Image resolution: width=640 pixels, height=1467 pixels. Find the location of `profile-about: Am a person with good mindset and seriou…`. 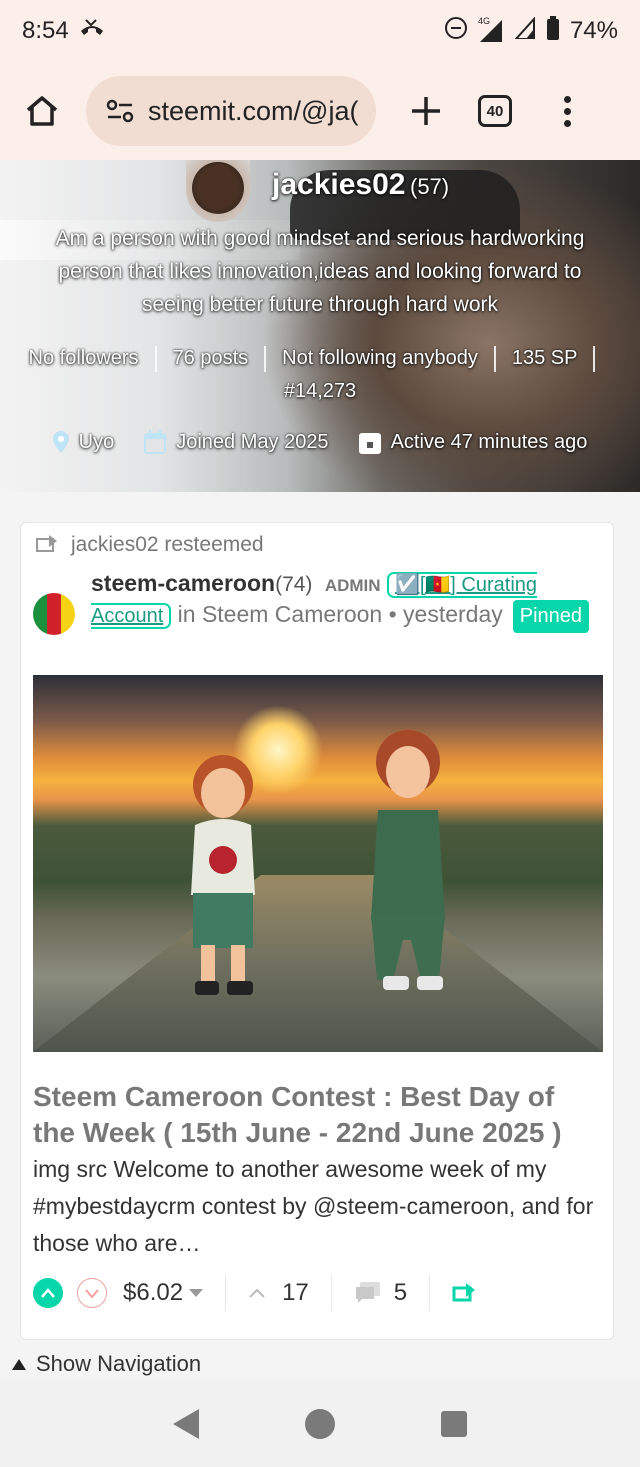

profile-about: Am a person with good mindset and seriou… is located at coordinates (320, 271).